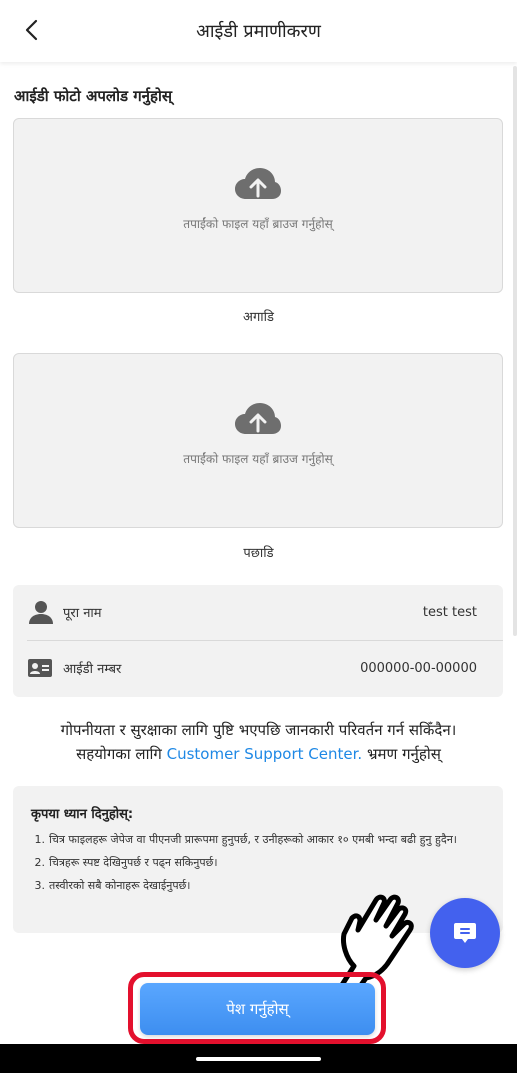 The height and width of the screenshot is (1073, 517). I want to click on app-header: आईडी प्रमाणीकरण, so click(258, 31).